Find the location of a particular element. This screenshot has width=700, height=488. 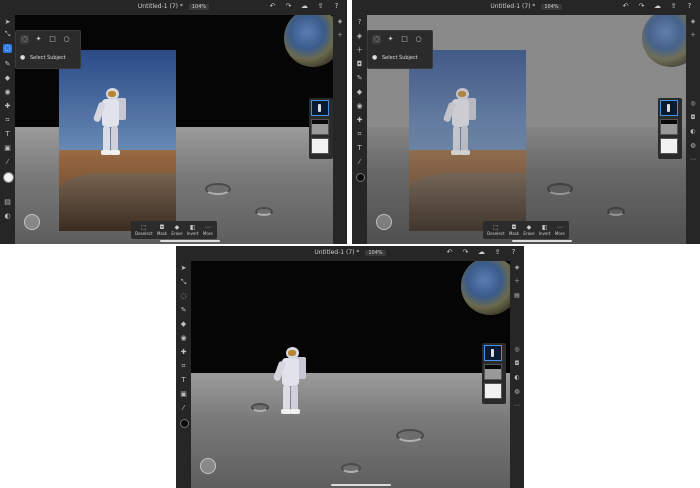

select-subject-button: ● Select Subject is located at coordinates (43, 58).